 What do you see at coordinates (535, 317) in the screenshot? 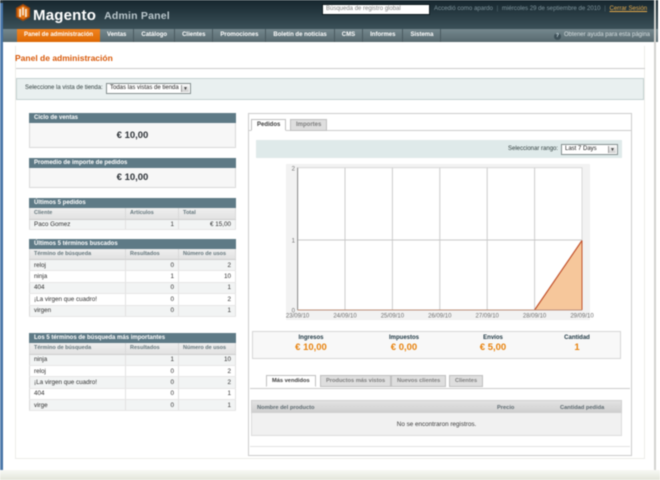
I see `svg-text: 28/09/10` at bounding box center [535, 317].